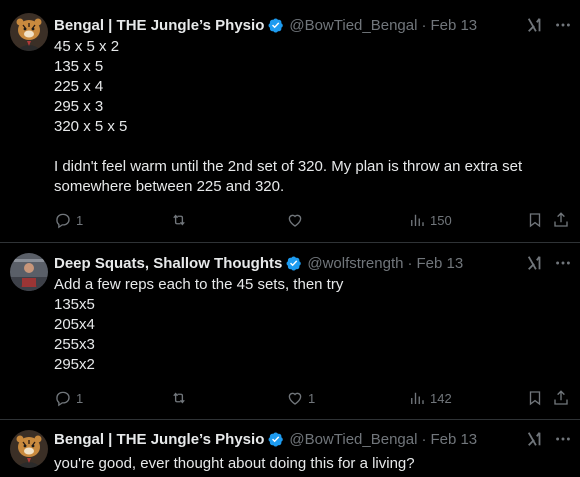  What do you see at coordinates (307, 147) in the screenshot?
I see `tweet-text-line` at bounding box center [307, 147].